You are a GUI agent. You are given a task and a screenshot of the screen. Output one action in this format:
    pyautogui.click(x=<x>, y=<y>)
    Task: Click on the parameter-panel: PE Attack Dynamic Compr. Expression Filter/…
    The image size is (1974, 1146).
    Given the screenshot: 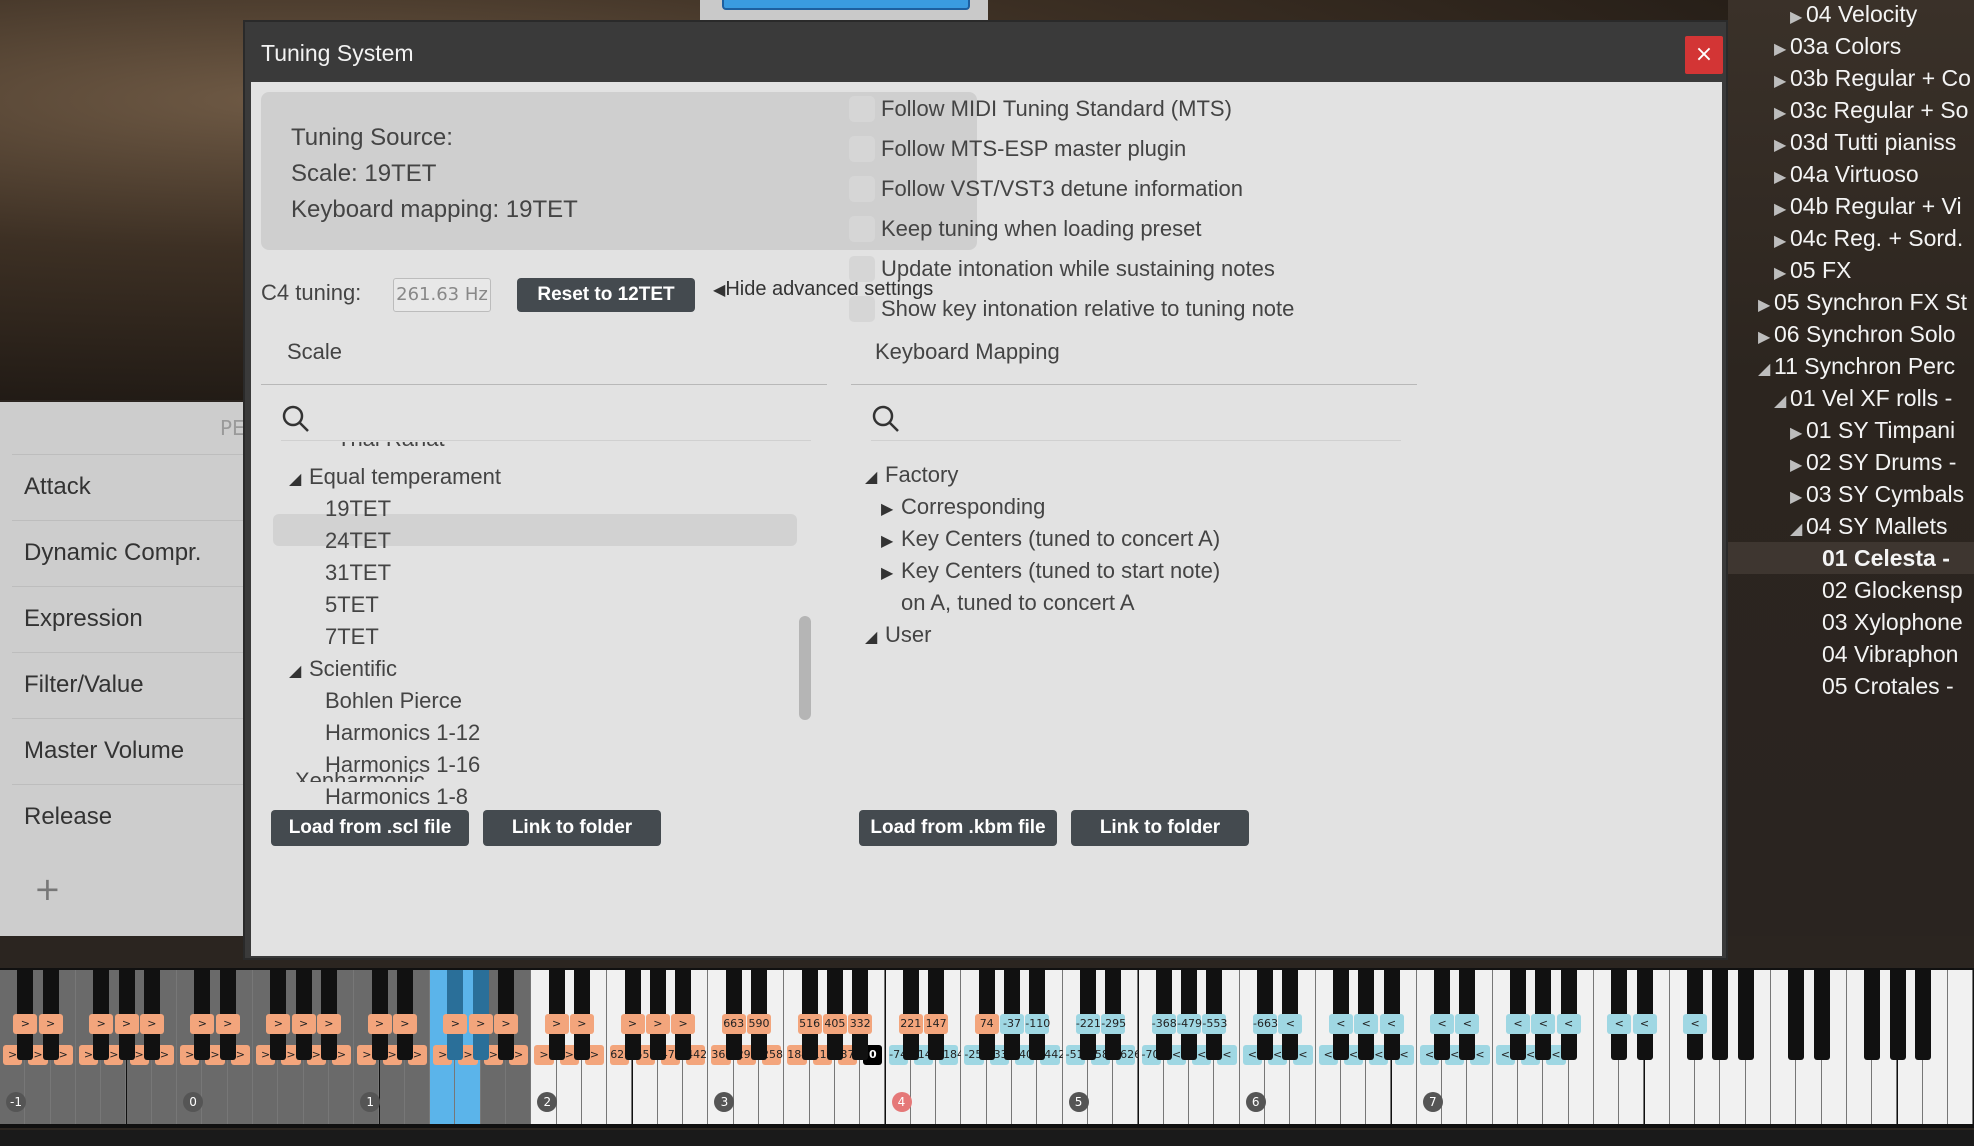 What is the action you would take?
    pyautogui.click(x=122, y=669)
    